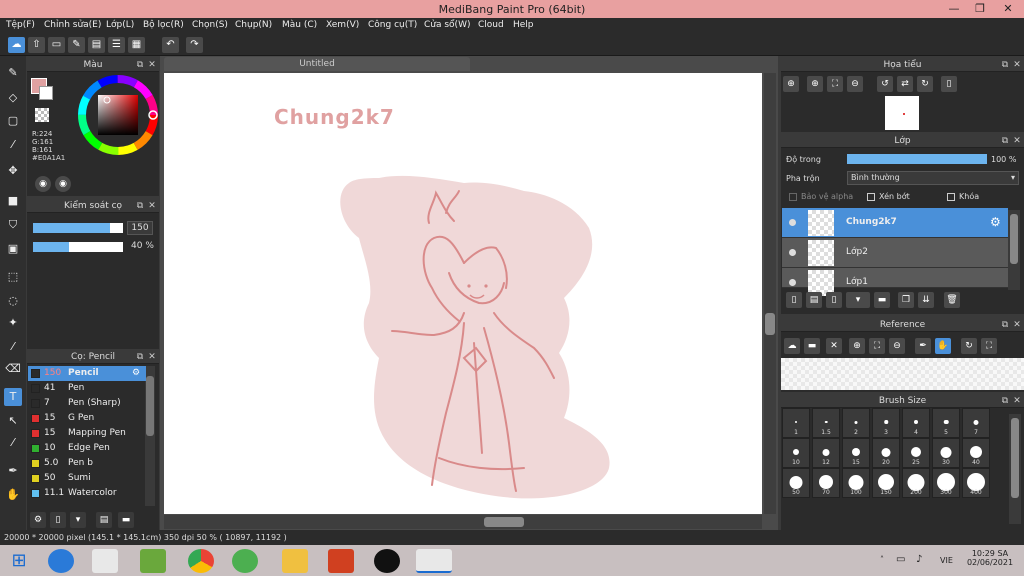 Image resolution: width=1024 pixels, height=576 pixels. What do you see at coordinates (523, 25) in the screenshot?
I see `menu-help: Help` at bounding box center [523, 25].